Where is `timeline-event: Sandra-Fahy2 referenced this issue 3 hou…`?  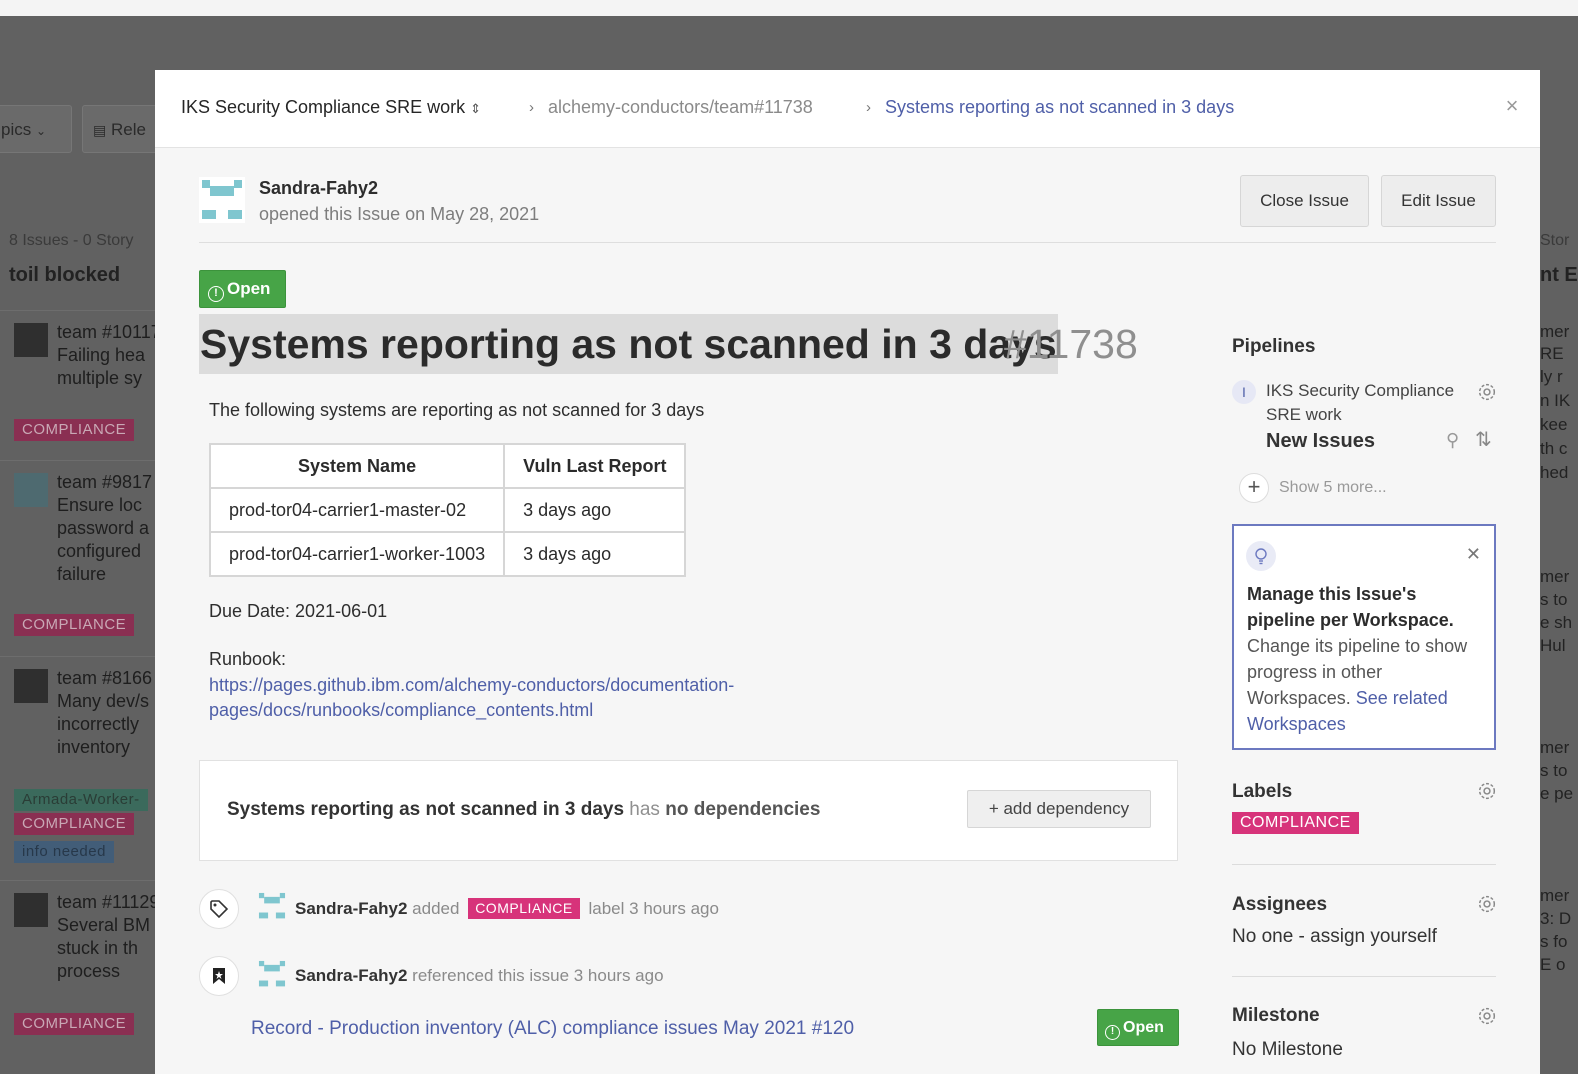 timeline-event: Sandra-Fahy2 referenced this issue 3 hou… is located at coordinates (479, 976).